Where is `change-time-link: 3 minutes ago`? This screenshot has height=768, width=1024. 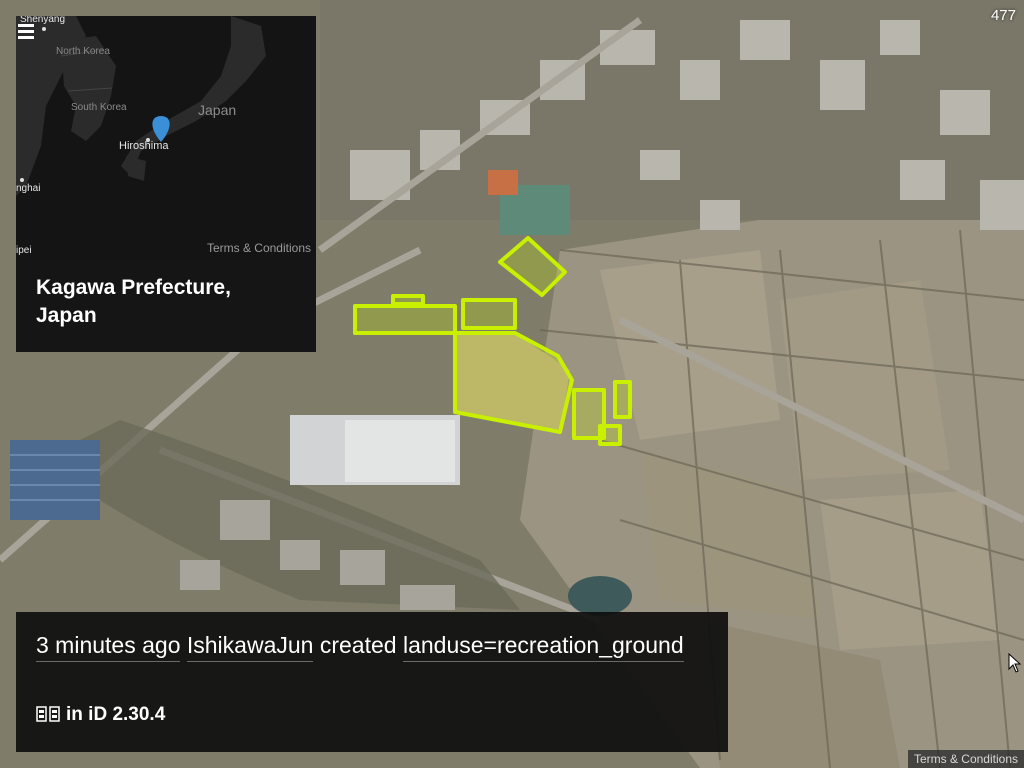 change-time-link: 3 minutes ago is located at coordinates (108, 647).